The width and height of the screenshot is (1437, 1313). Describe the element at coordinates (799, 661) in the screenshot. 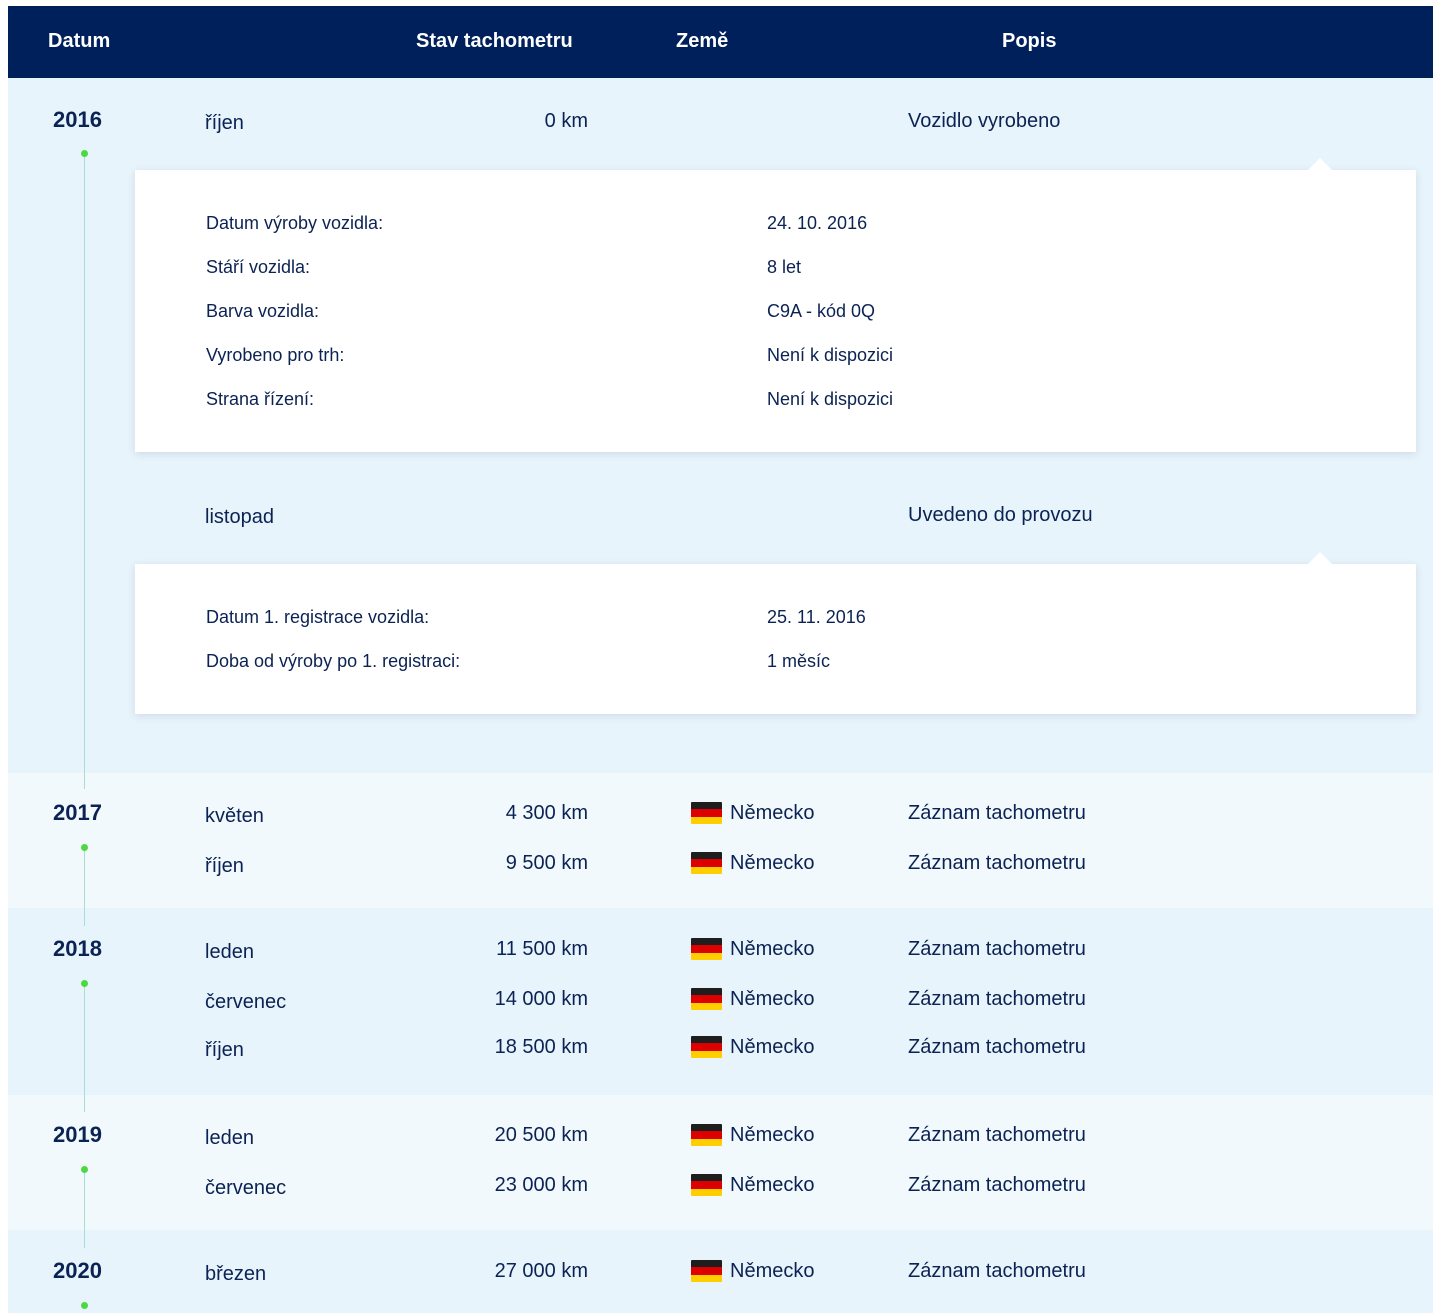

I see `detail-value: 1 měsíc` at that location.